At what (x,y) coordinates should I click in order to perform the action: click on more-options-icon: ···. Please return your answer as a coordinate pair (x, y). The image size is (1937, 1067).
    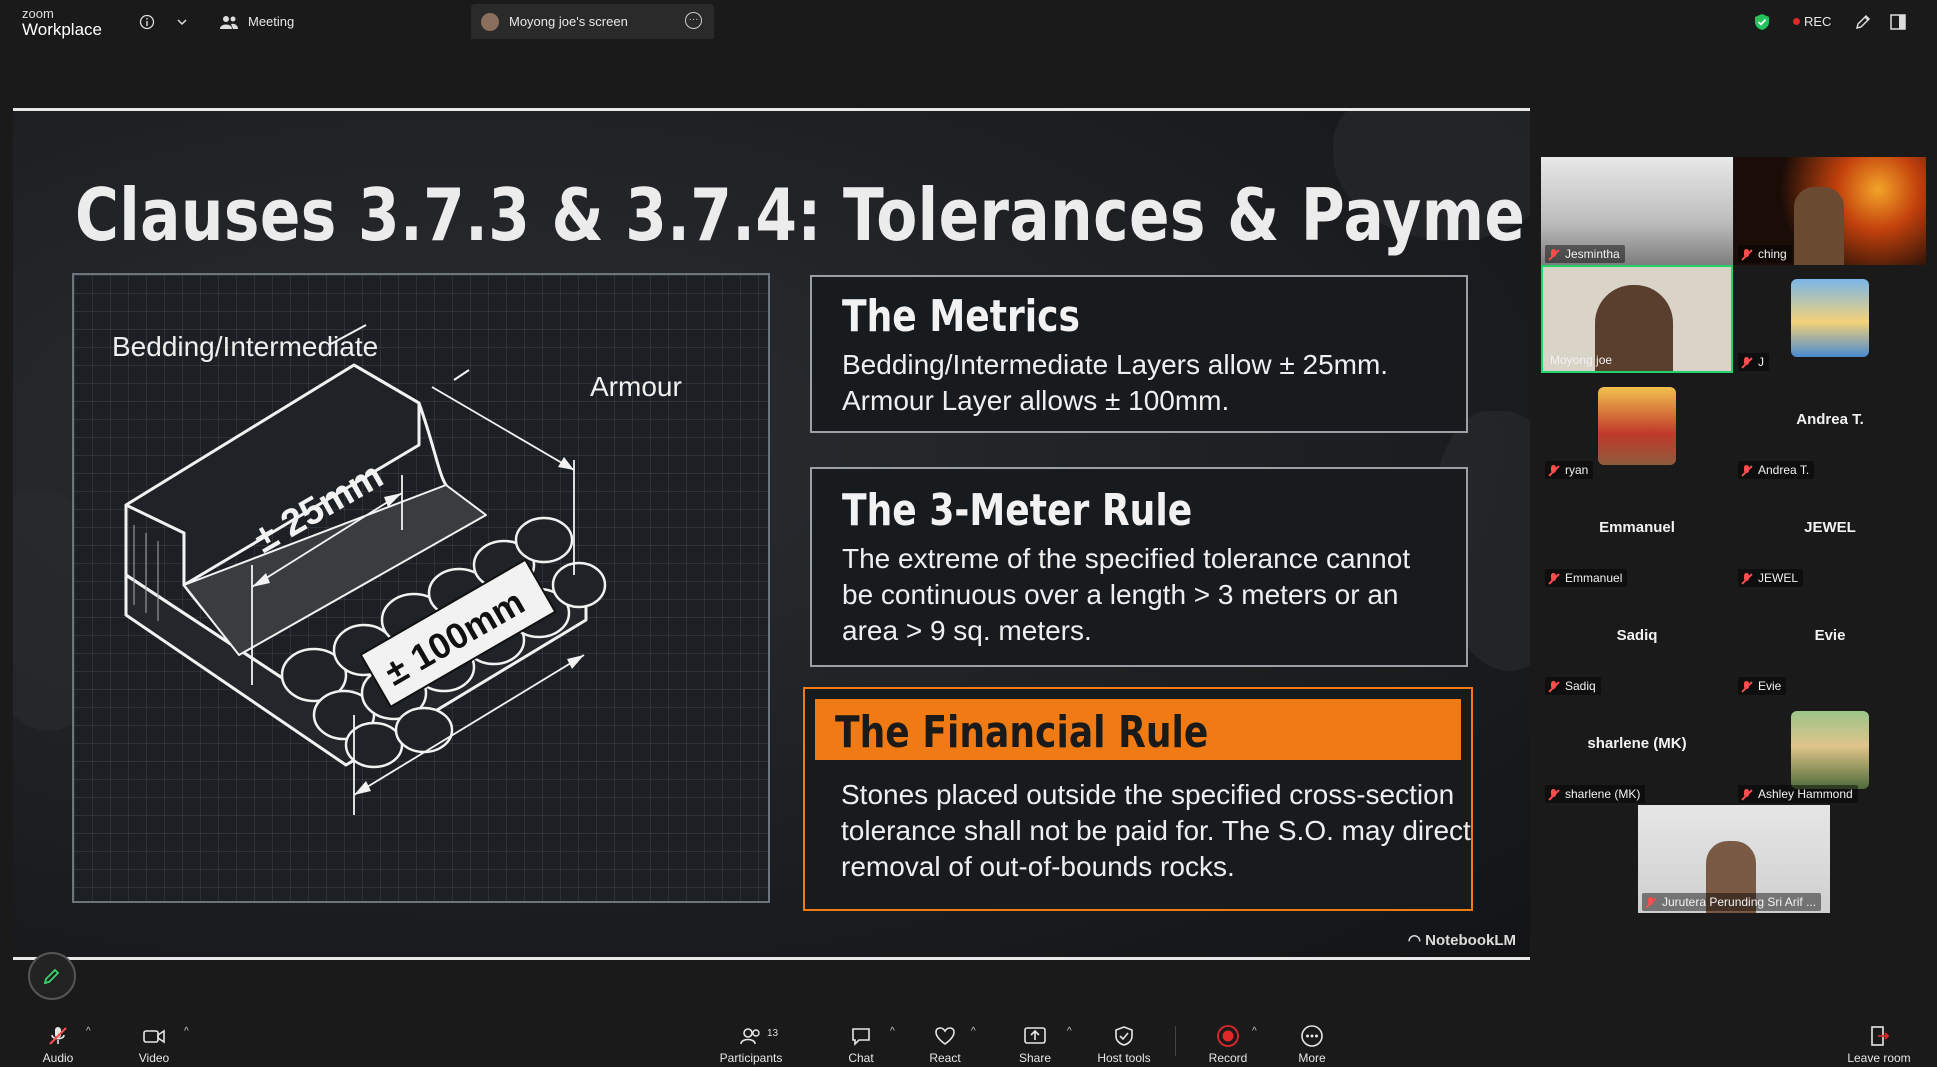
    Looking at the image, I should click on (693, 20).